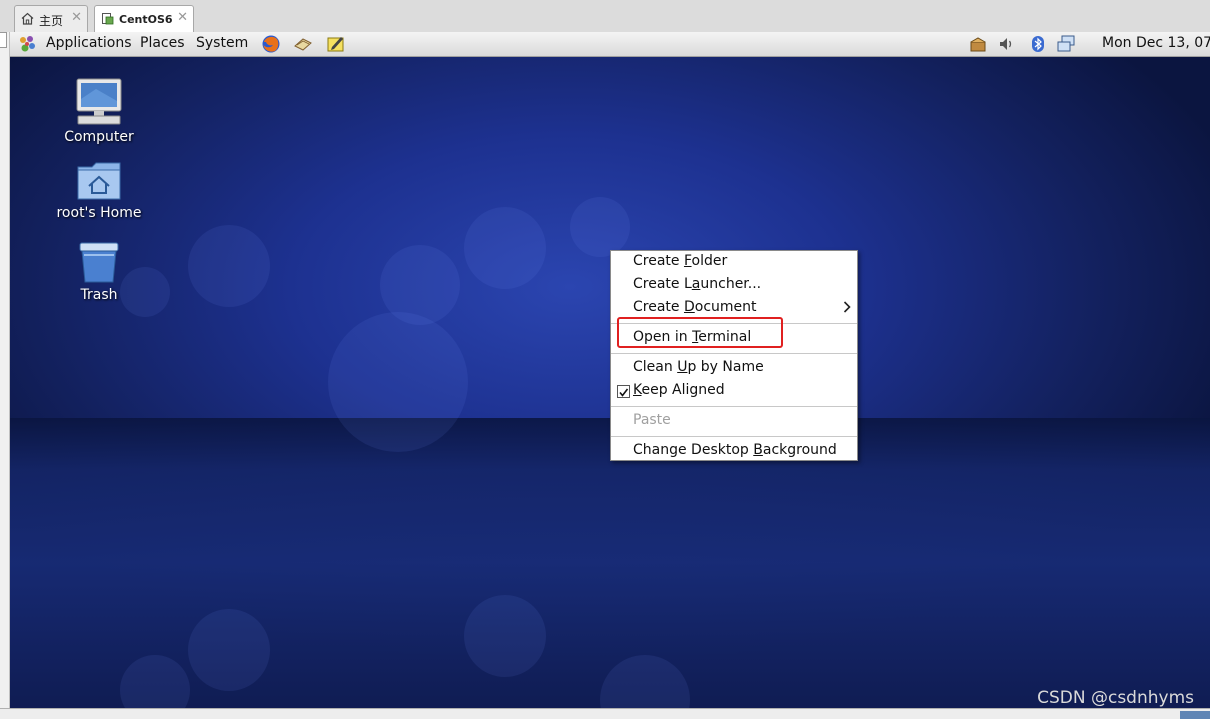 The image size is (1210, 719). What do you see at coordinates (27, 44) in the screenshot?
I see `gnome-foot-icon` at bounding box center [27, 44].